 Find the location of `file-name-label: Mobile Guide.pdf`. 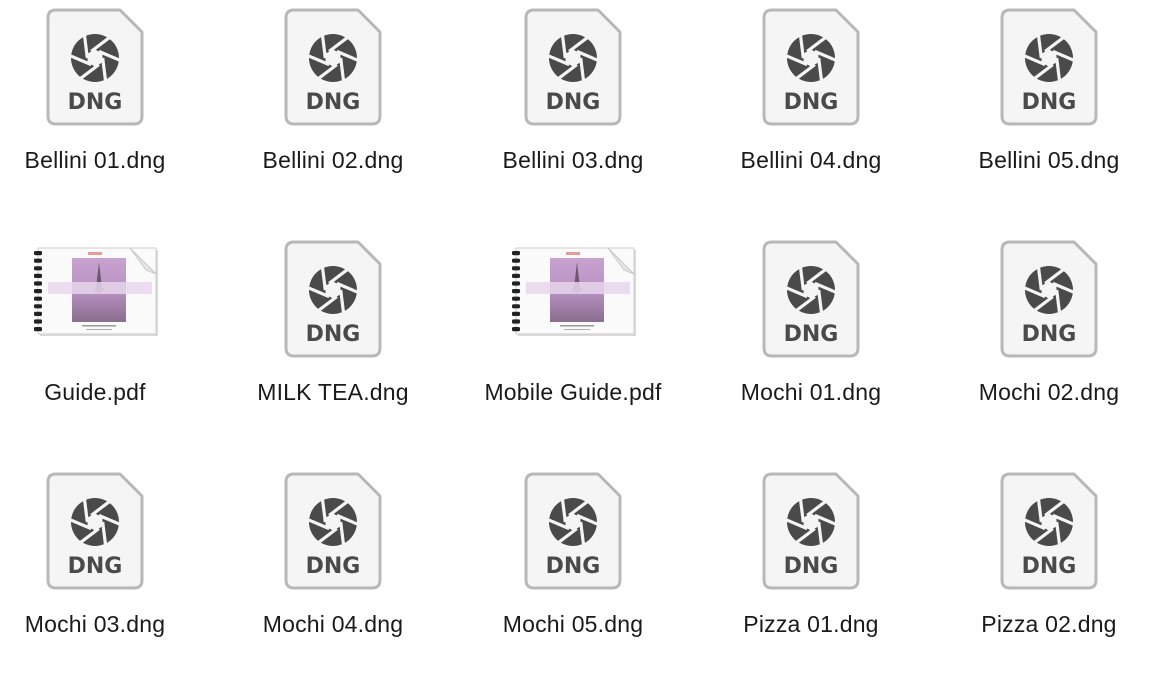

file-name-label: Mobile Guide.pdf is located at coordinates (573, 392).